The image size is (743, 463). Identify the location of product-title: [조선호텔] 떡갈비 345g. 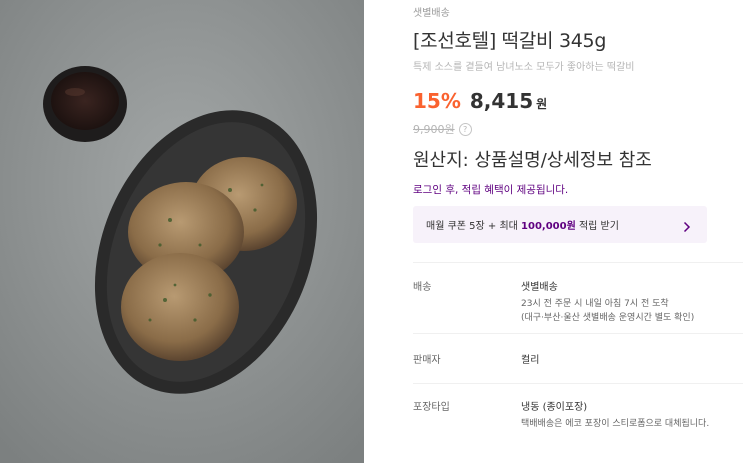
(510, 41).